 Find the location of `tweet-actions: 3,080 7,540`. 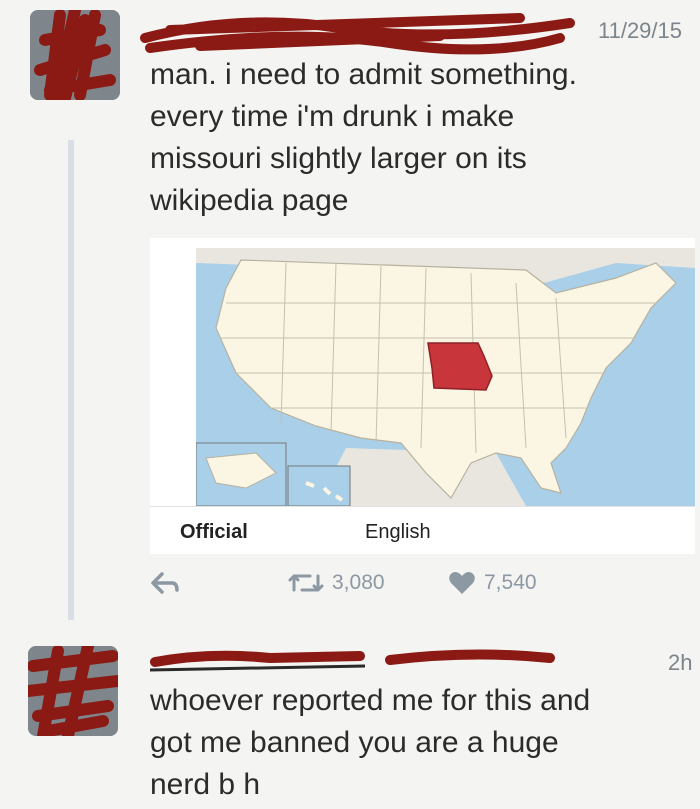

tweet-actions: 3,080 7,540 is located at coordinates (422, 590).